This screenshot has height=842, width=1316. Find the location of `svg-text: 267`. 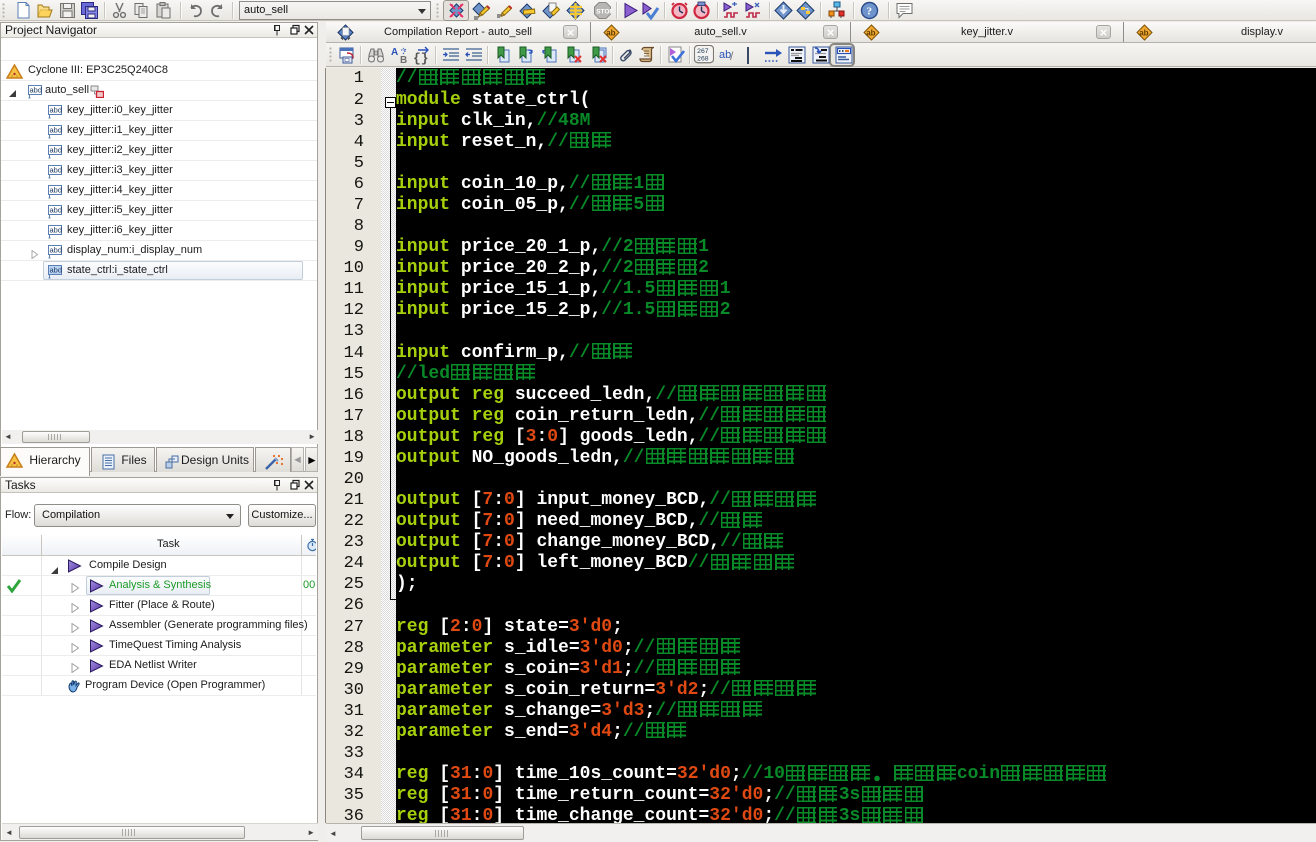

svg-text: 267 is located at coordinates (703, 51).